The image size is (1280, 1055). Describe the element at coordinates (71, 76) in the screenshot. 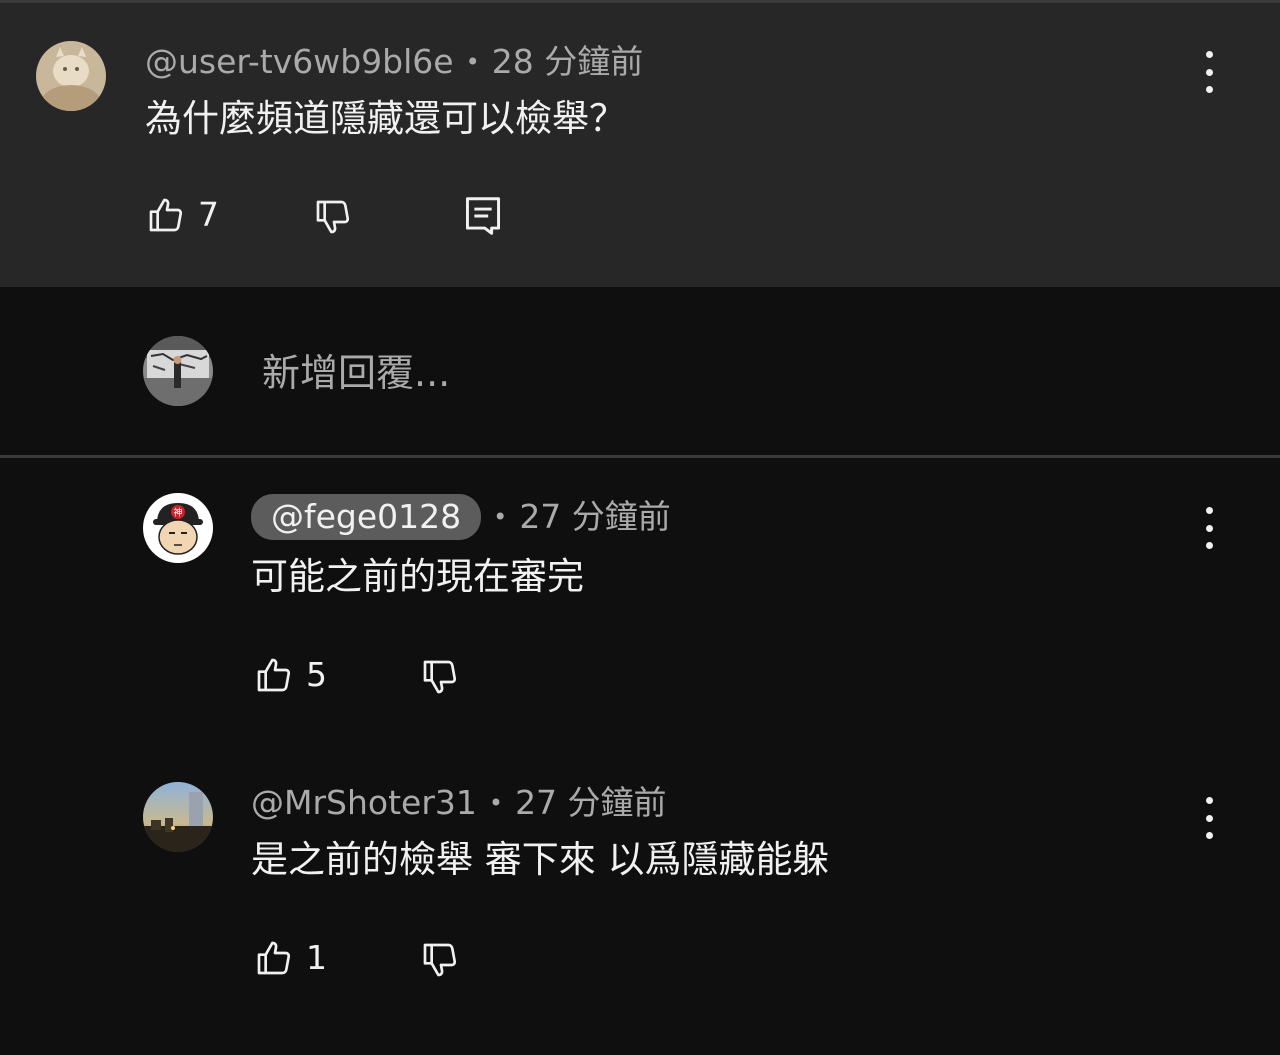

I see `avatar-user-tv6wb9bl6e` at that location.